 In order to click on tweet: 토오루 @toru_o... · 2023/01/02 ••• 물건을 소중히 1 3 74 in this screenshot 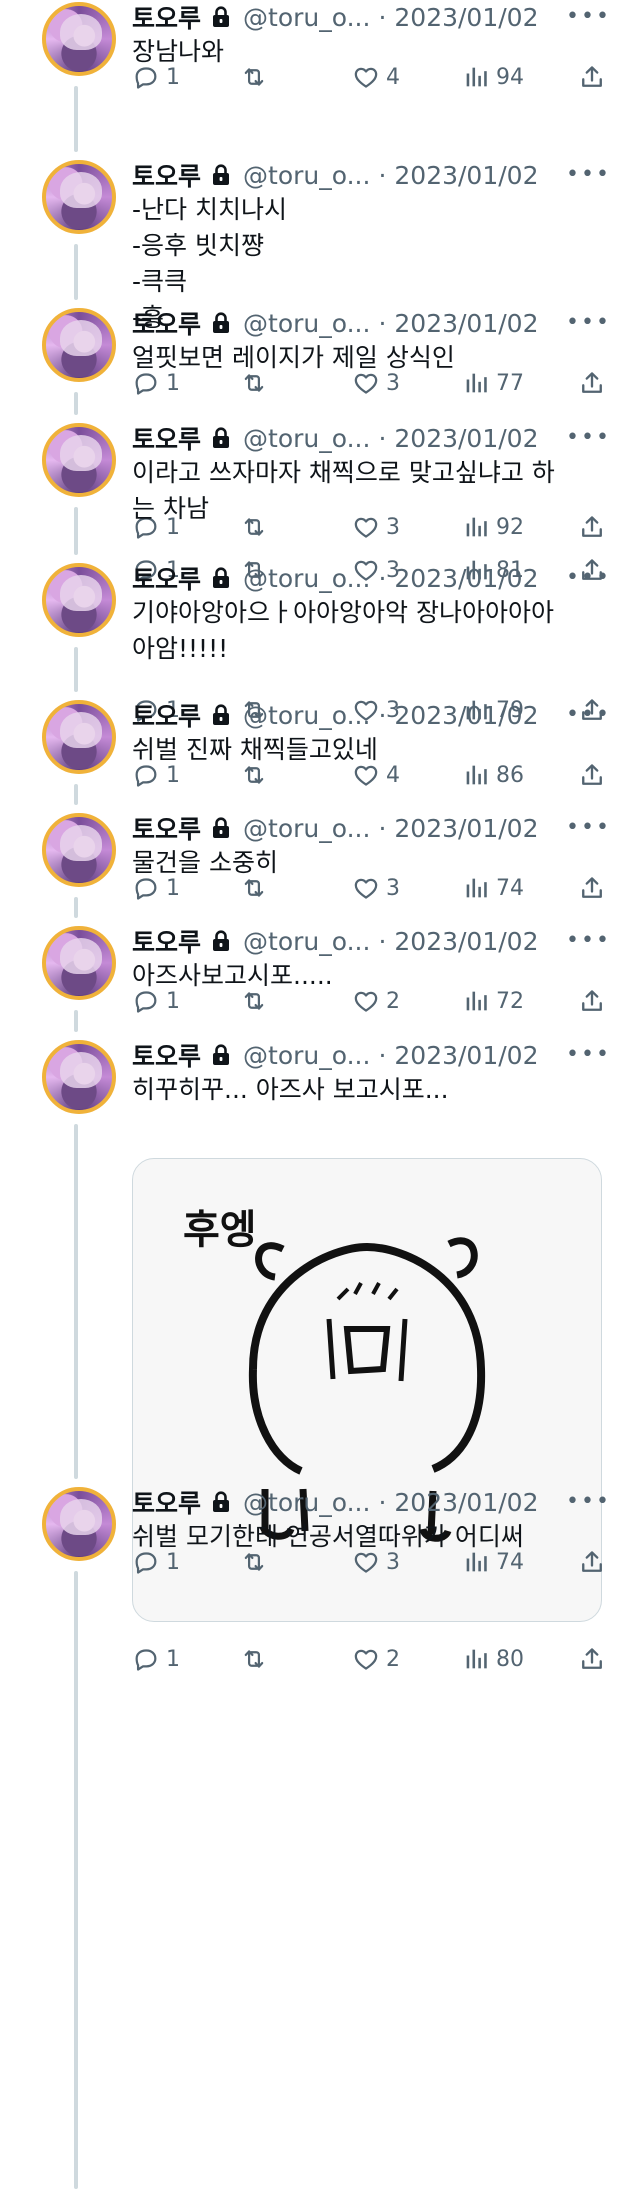, I will do `click(320, 867)`.